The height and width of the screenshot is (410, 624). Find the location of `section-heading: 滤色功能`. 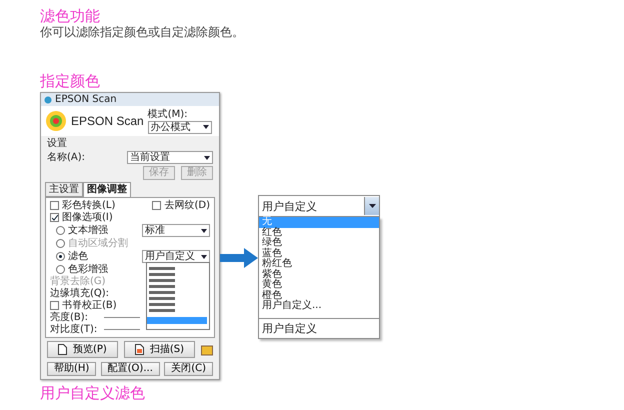

section-heading: 滤色功能 is located at coordinates (70, 16).